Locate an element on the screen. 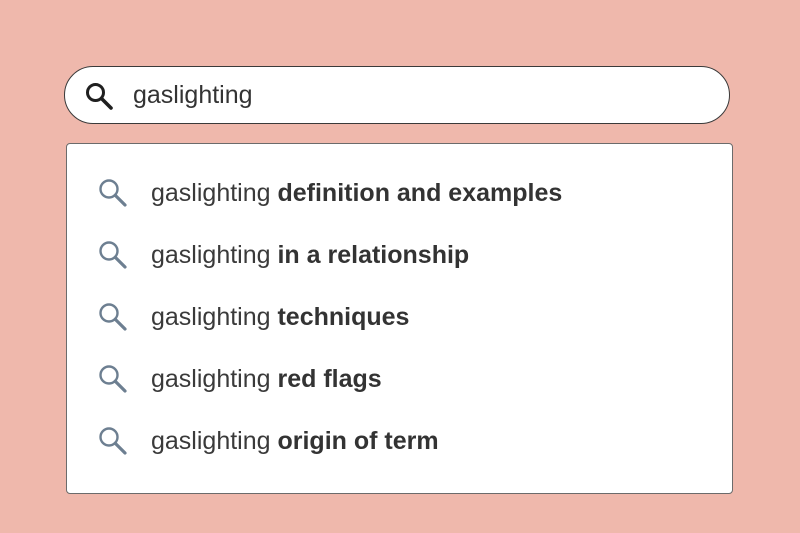 Image resolution: width=800 pixels, height=533 pixels. suggestion-item: gaslighting red flags is located at coordinates (399, 379).